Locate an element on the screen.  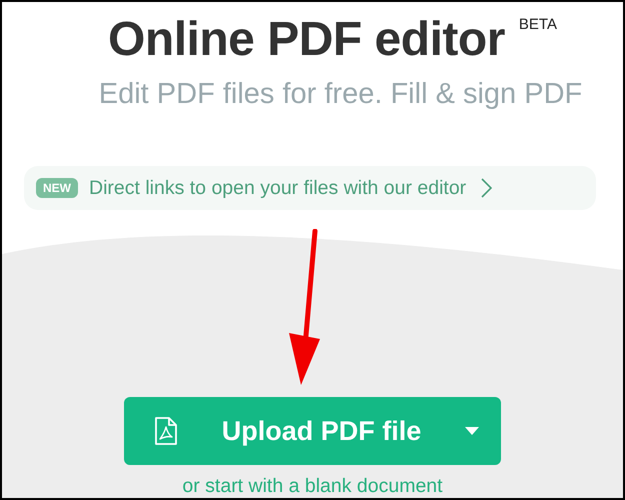
announcement-banner: NEW Direct links to open your files with our editor is located at coordinates (310, 188).